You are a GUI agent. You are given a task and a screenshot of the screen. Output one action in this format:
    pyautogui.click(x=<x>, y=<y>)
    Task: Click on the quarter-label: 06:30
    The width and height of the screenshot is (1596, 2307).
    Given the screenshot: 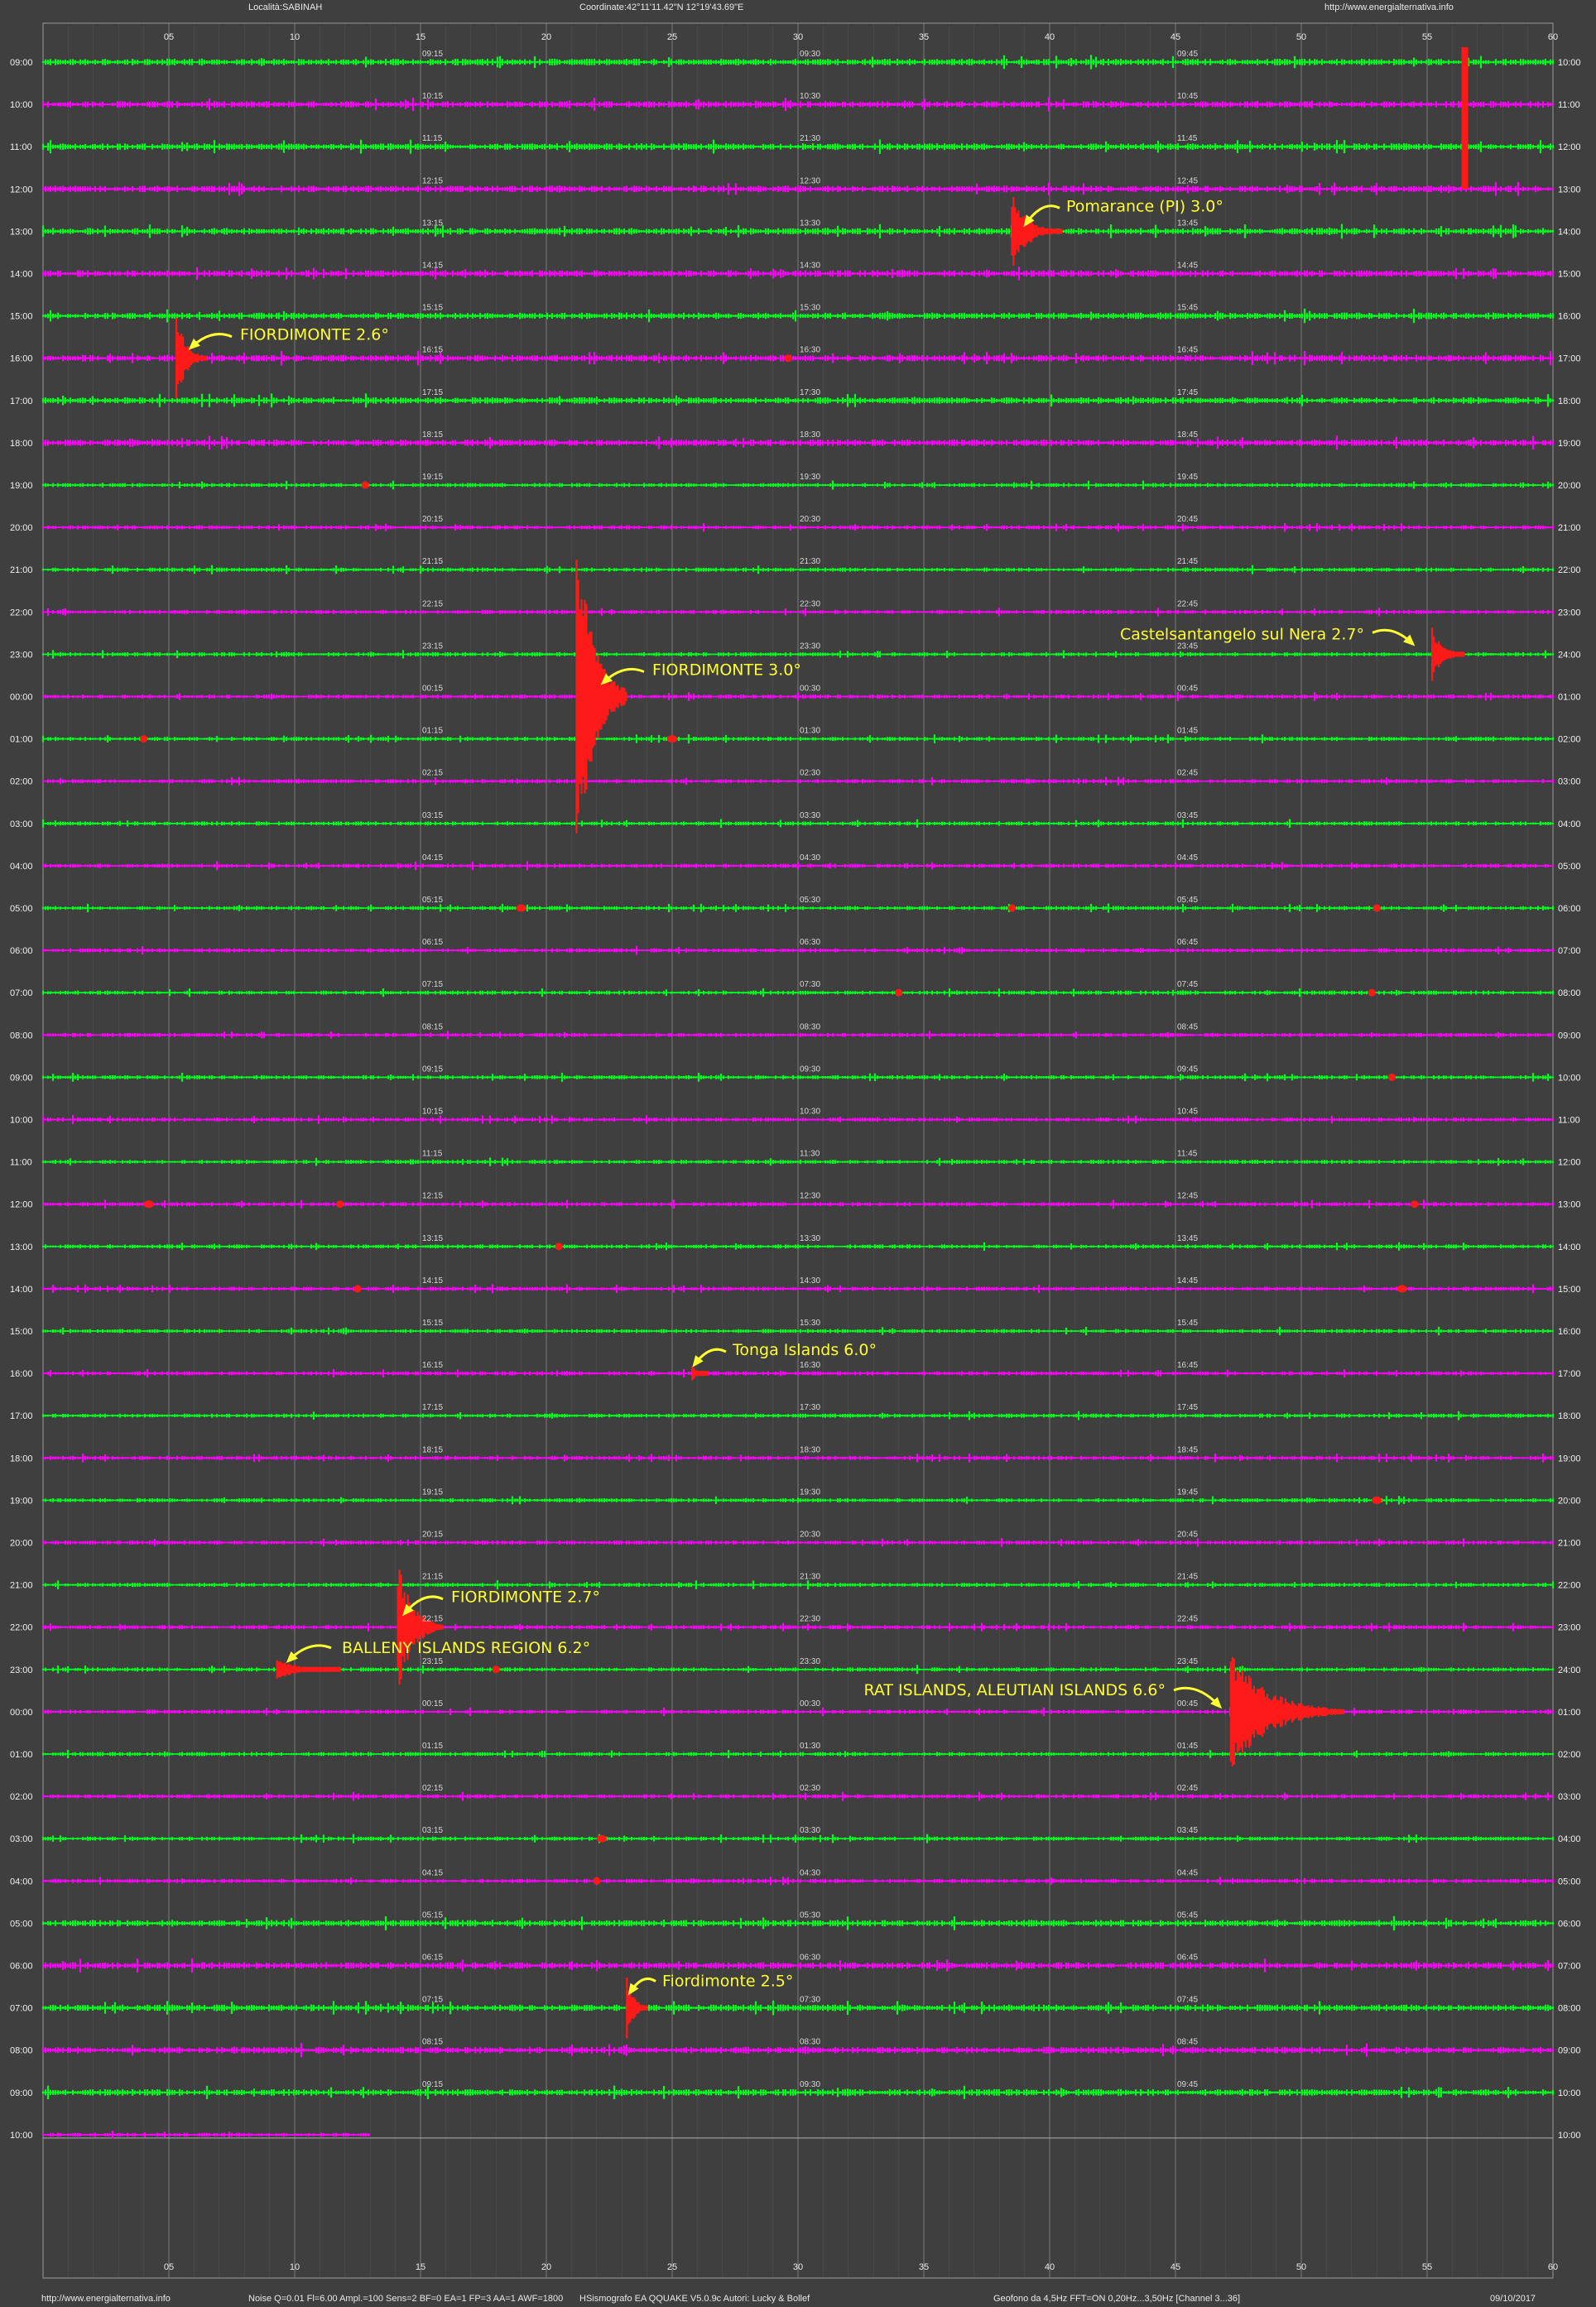 What is the action you would take?
    pyautogui.click(x=810, y=1958)
    